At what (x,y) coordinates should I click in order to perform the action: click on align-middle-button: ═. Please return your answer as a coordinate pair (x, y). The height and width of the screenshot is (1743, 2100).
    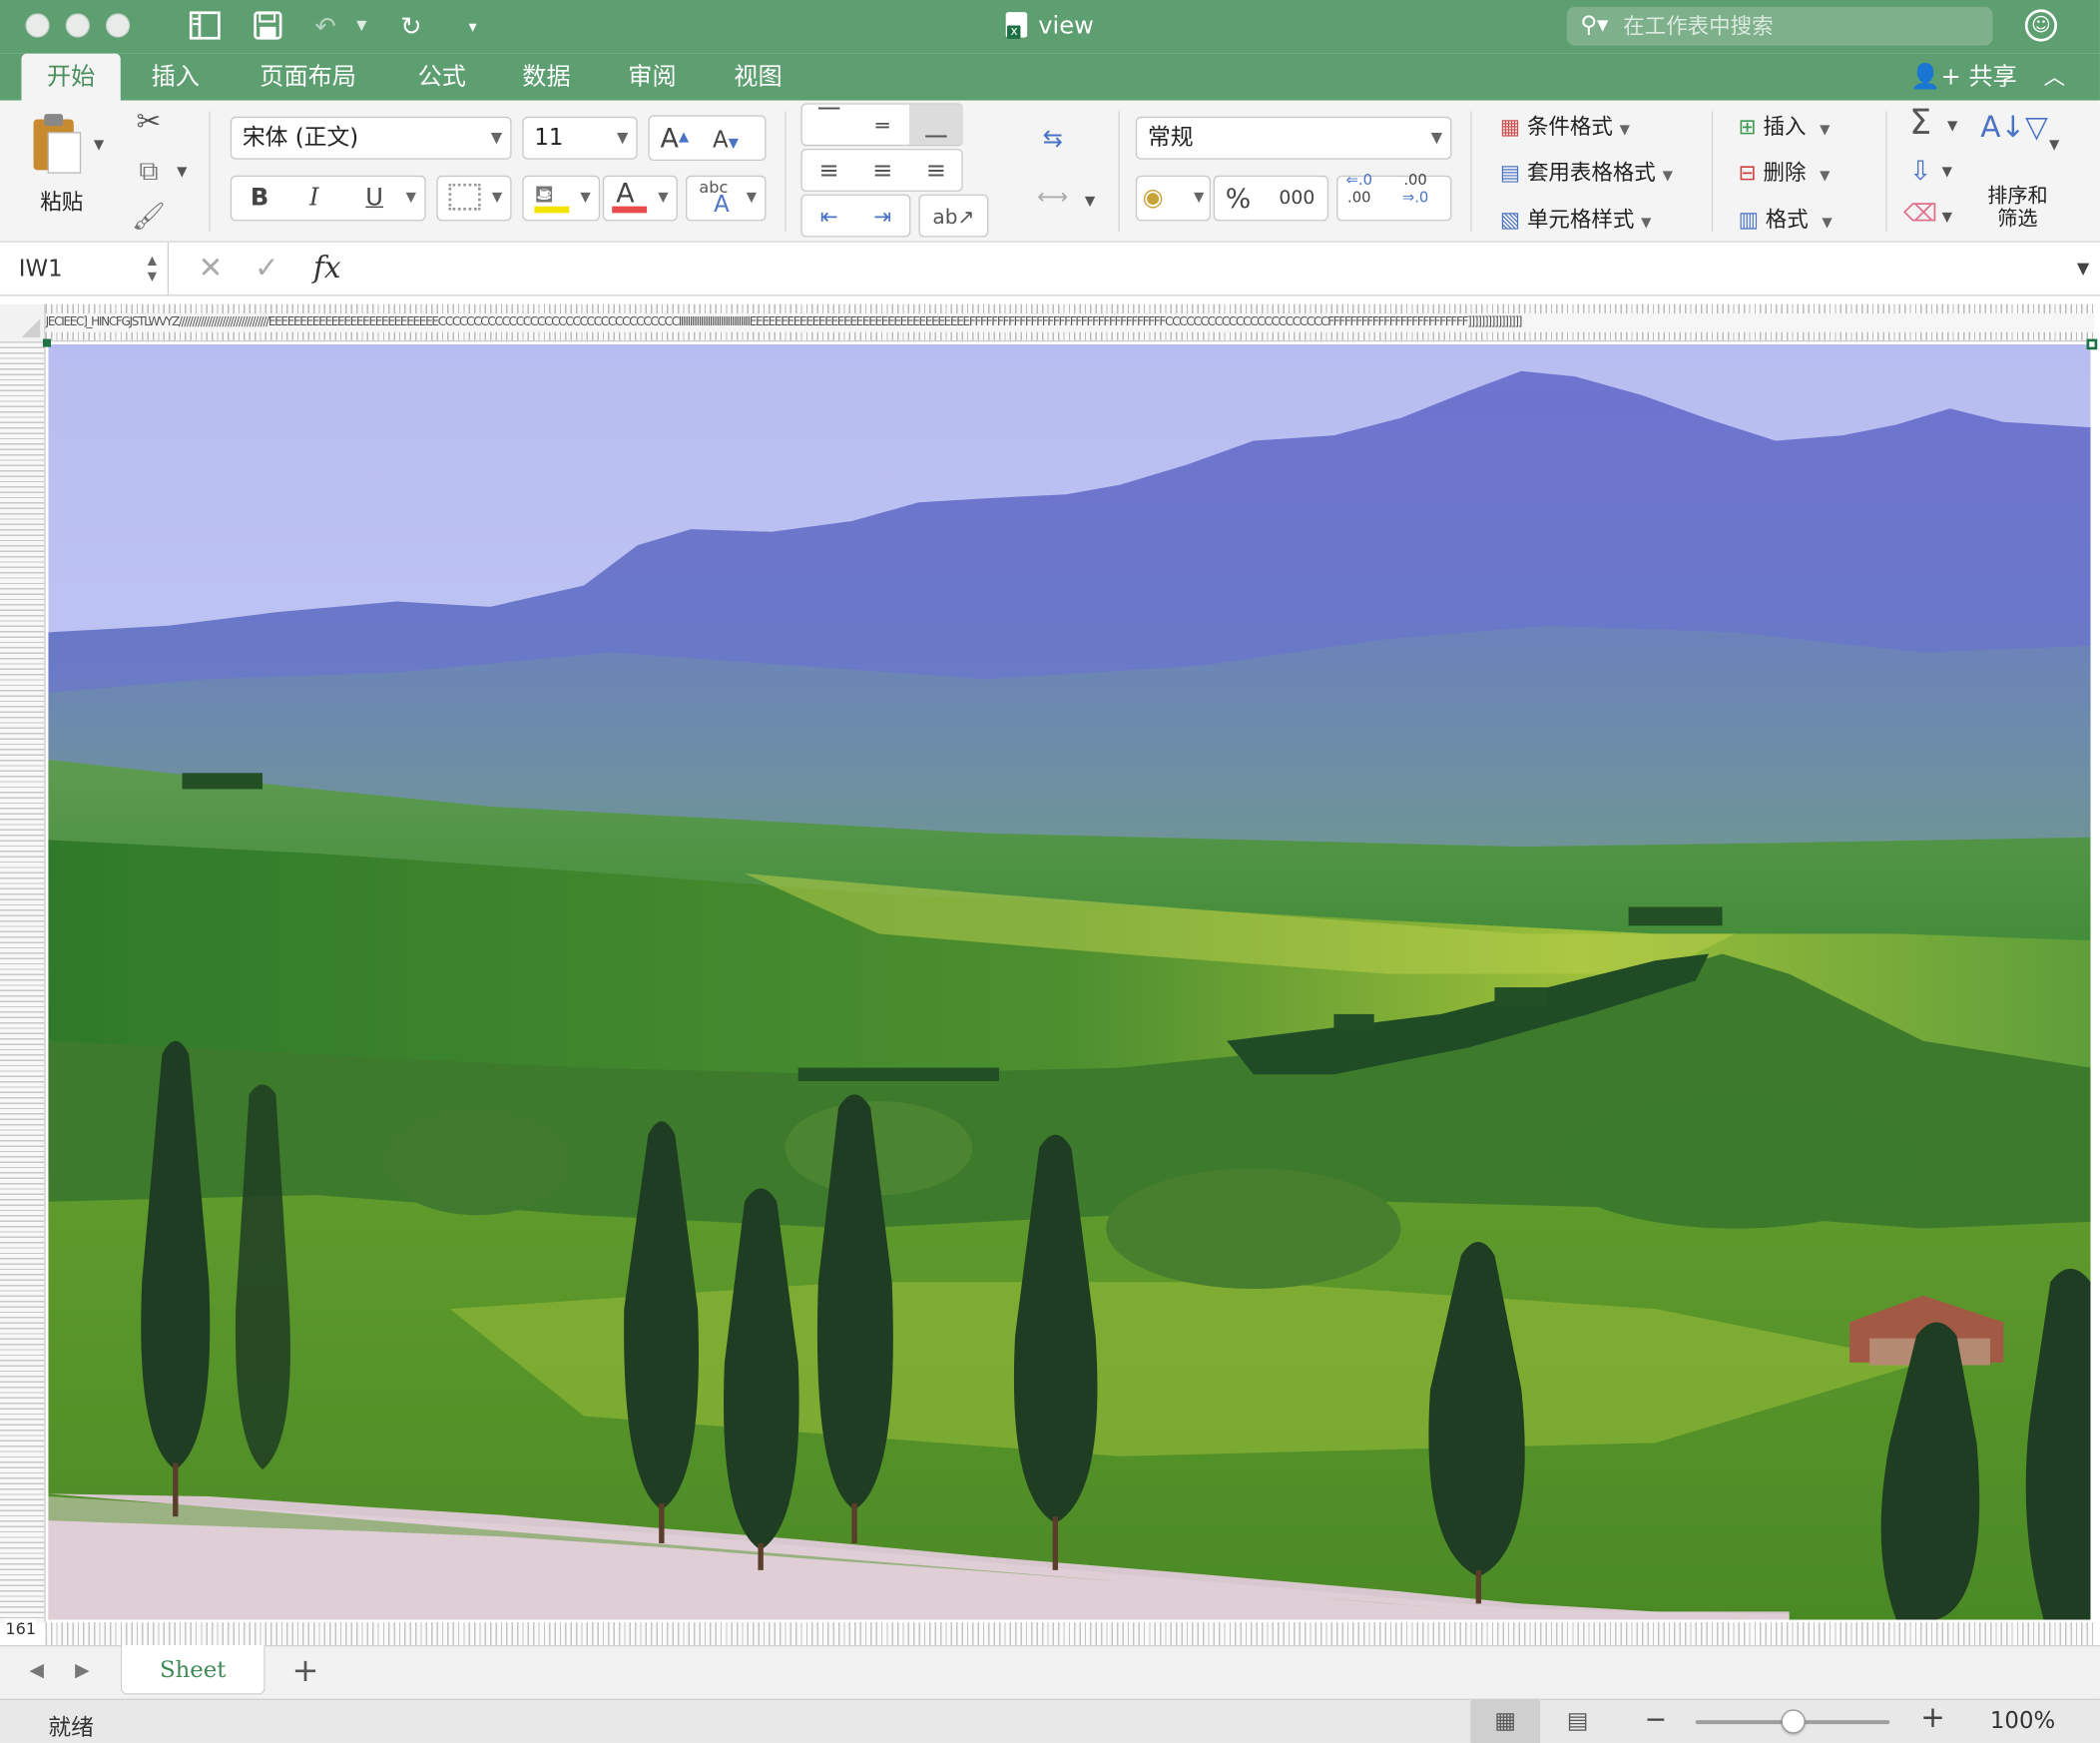
    Looking at the image, I should click on (882, 126).